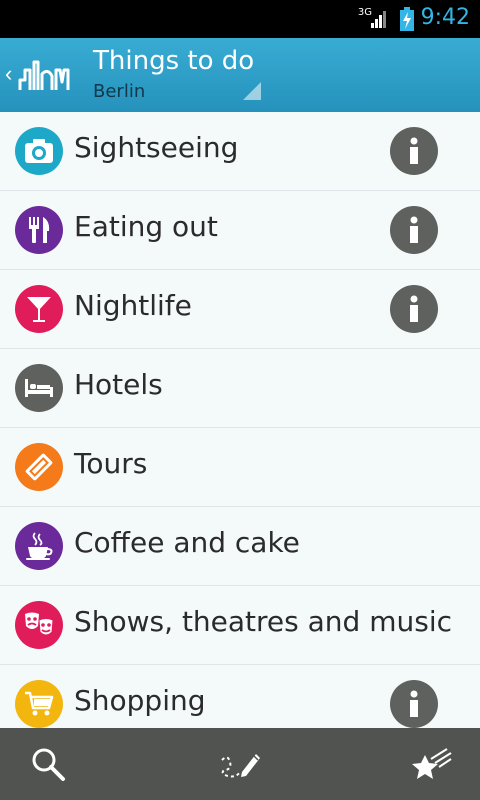 The width and height of the screenshot is (480, 800). What do you see at coordinates (445, 17) in the screenshot?
I see `clock: 9:42` at bounding box center [445, 17].